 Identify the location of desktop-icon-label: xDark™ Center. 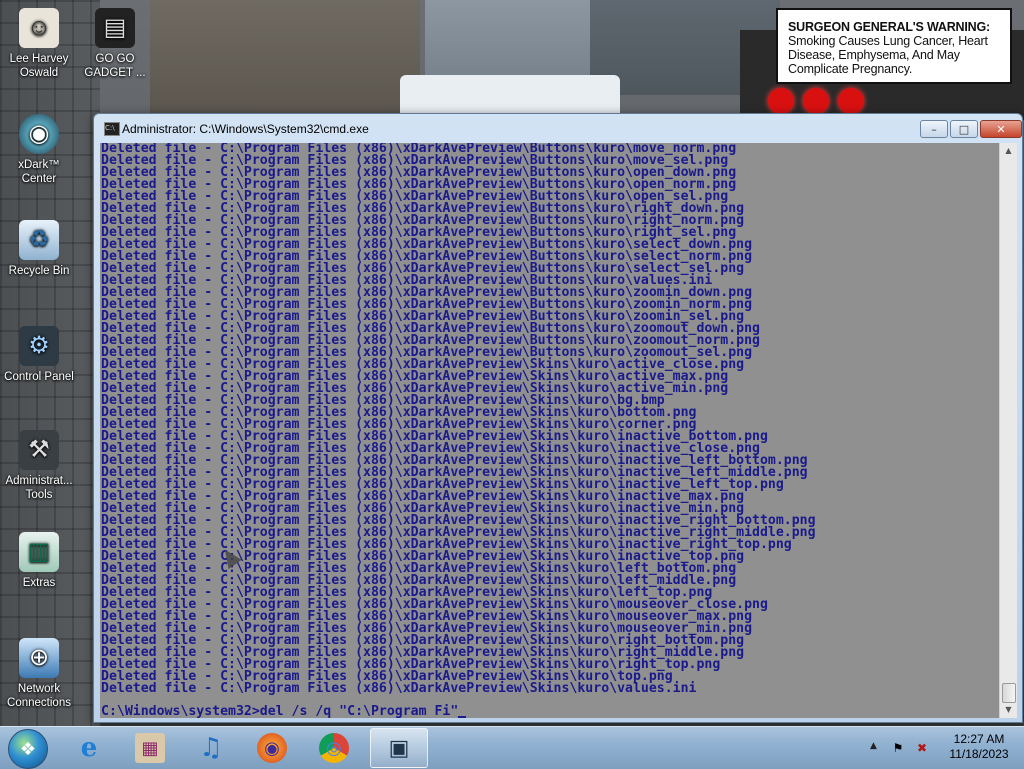
(39, 172).